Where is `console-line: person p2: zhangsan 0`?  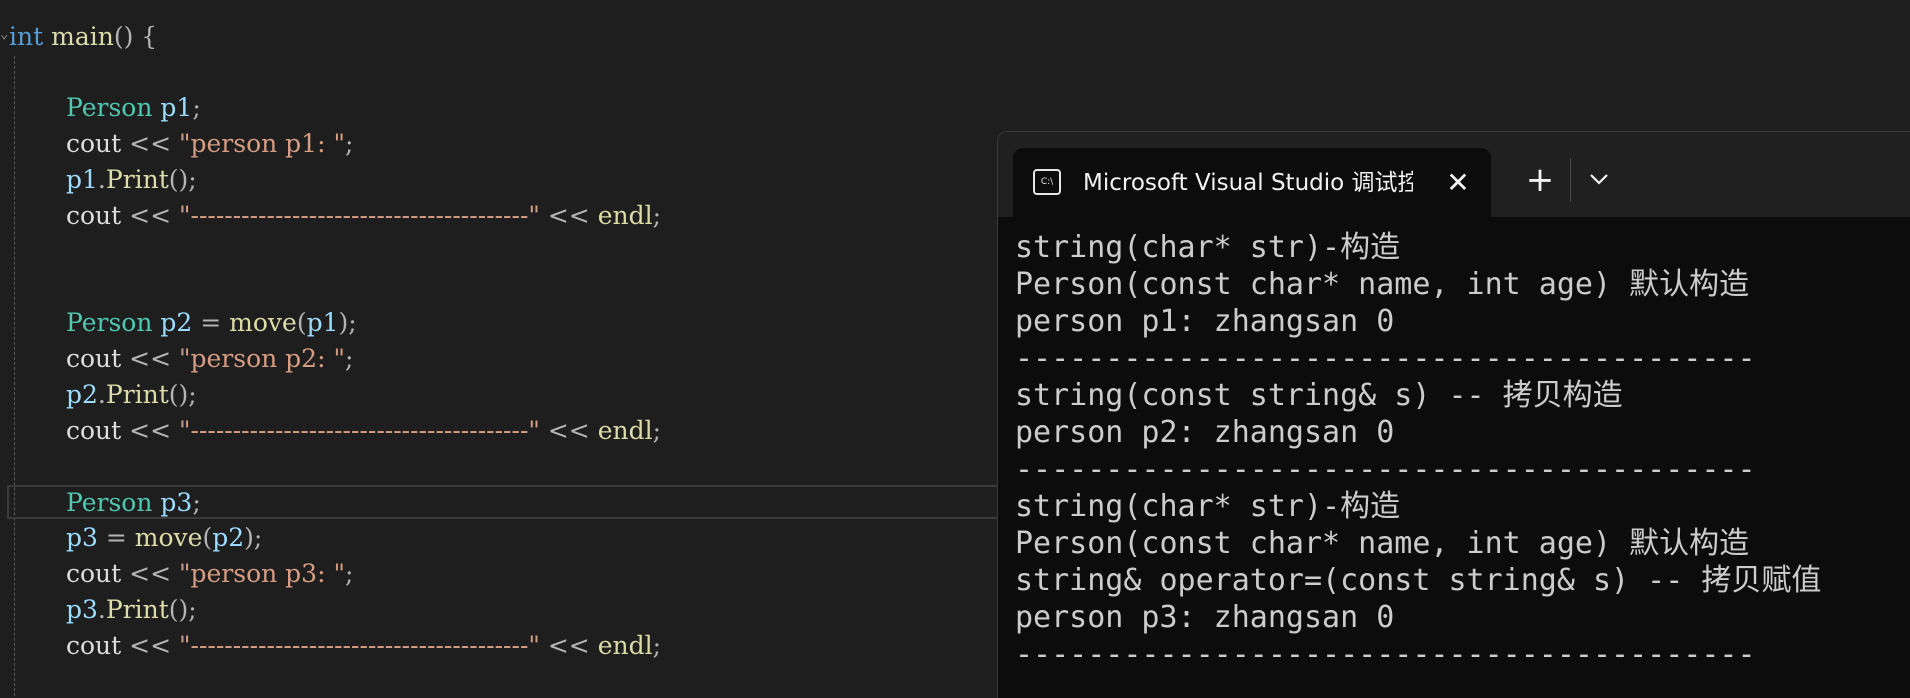
console-line: person p2: zhangsan 0 is located at coordinates (1205, 432).